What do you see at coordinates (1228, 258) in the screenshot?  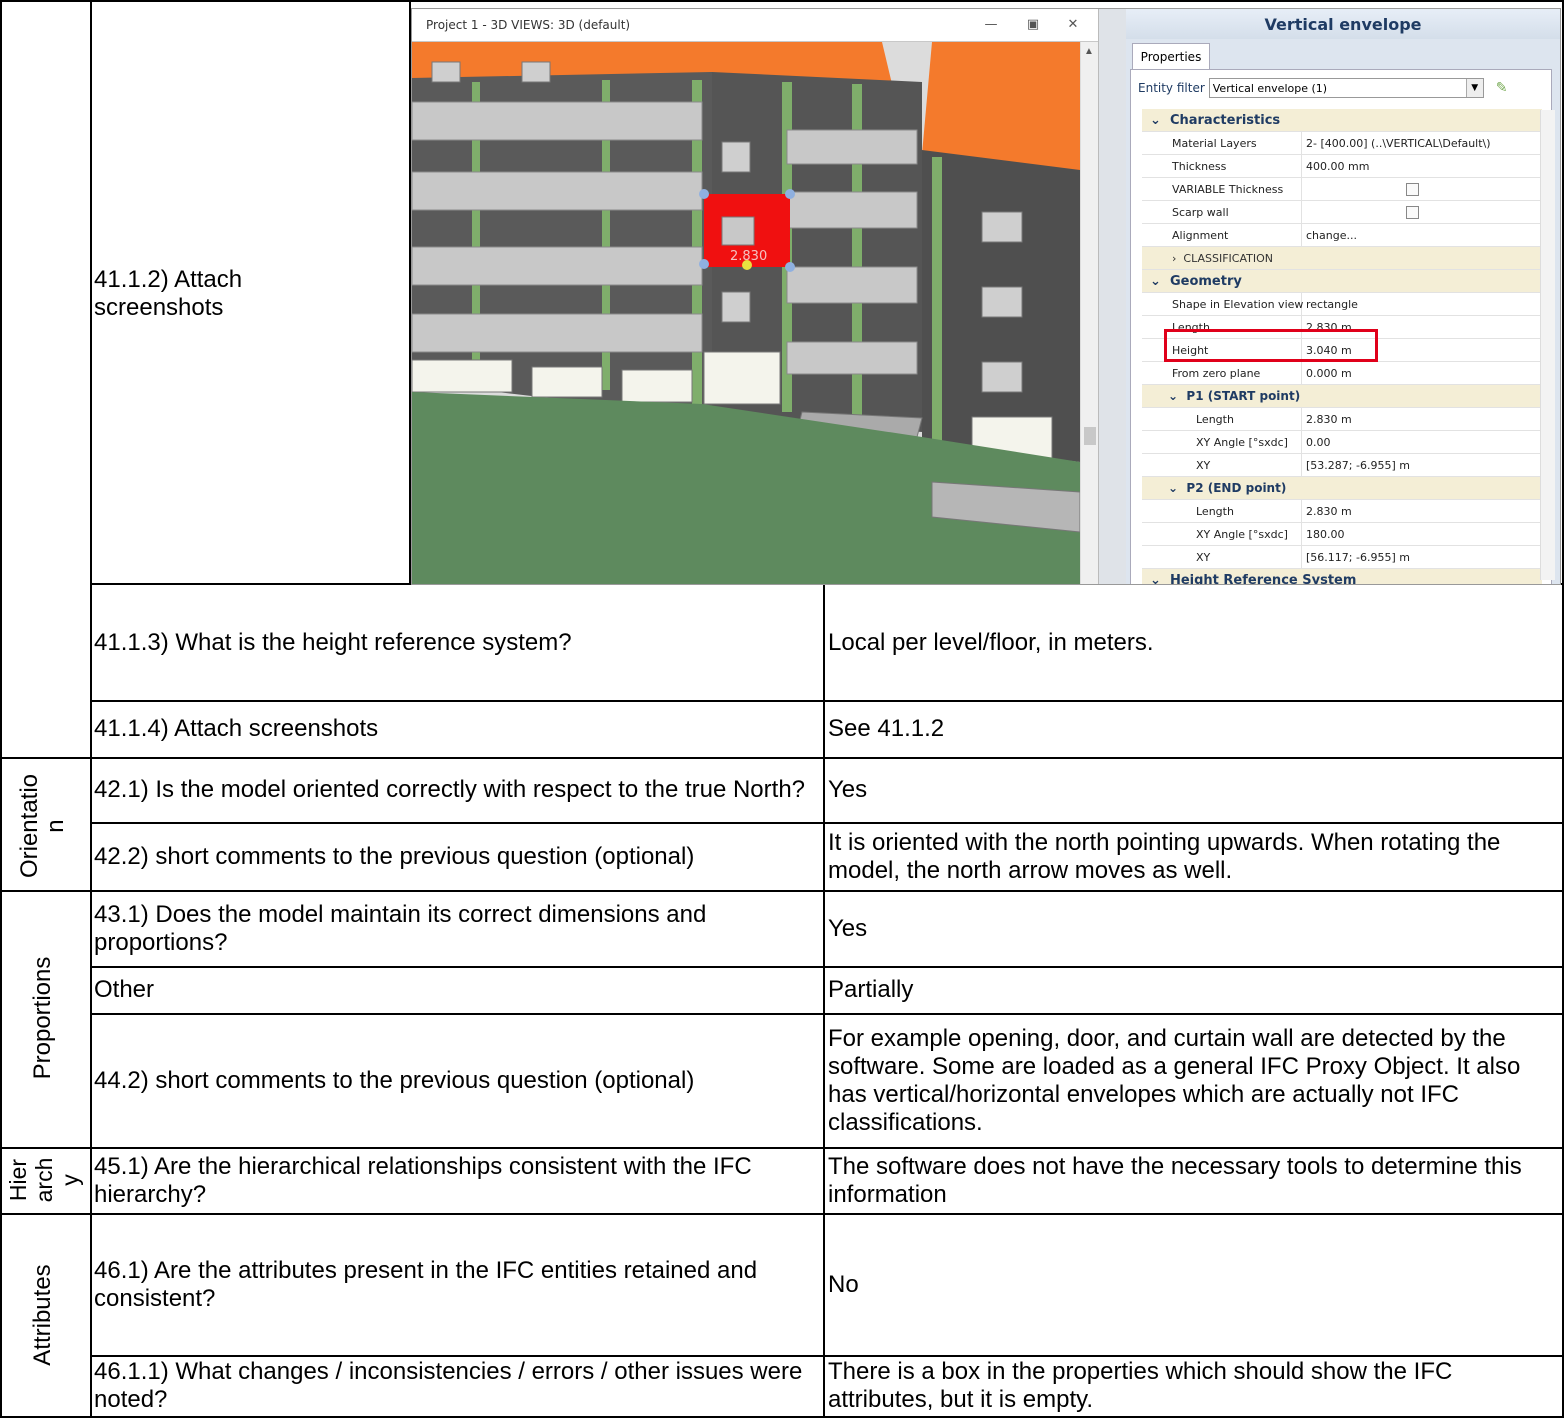 I see `category-title: CLASSIFICATION` at bounding box center [1228, 258].